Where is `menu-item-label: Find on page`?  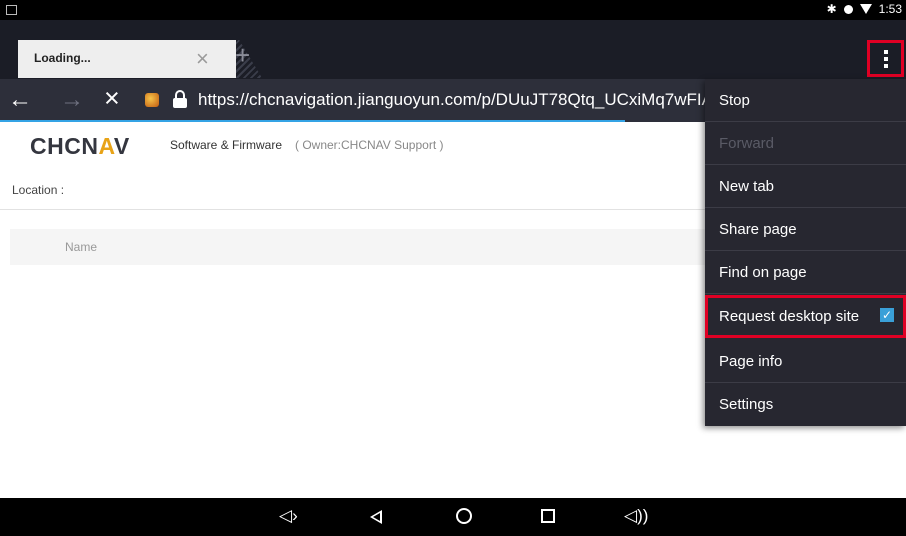
menu-item-label: Find on page is located at coordinates (763, 272).